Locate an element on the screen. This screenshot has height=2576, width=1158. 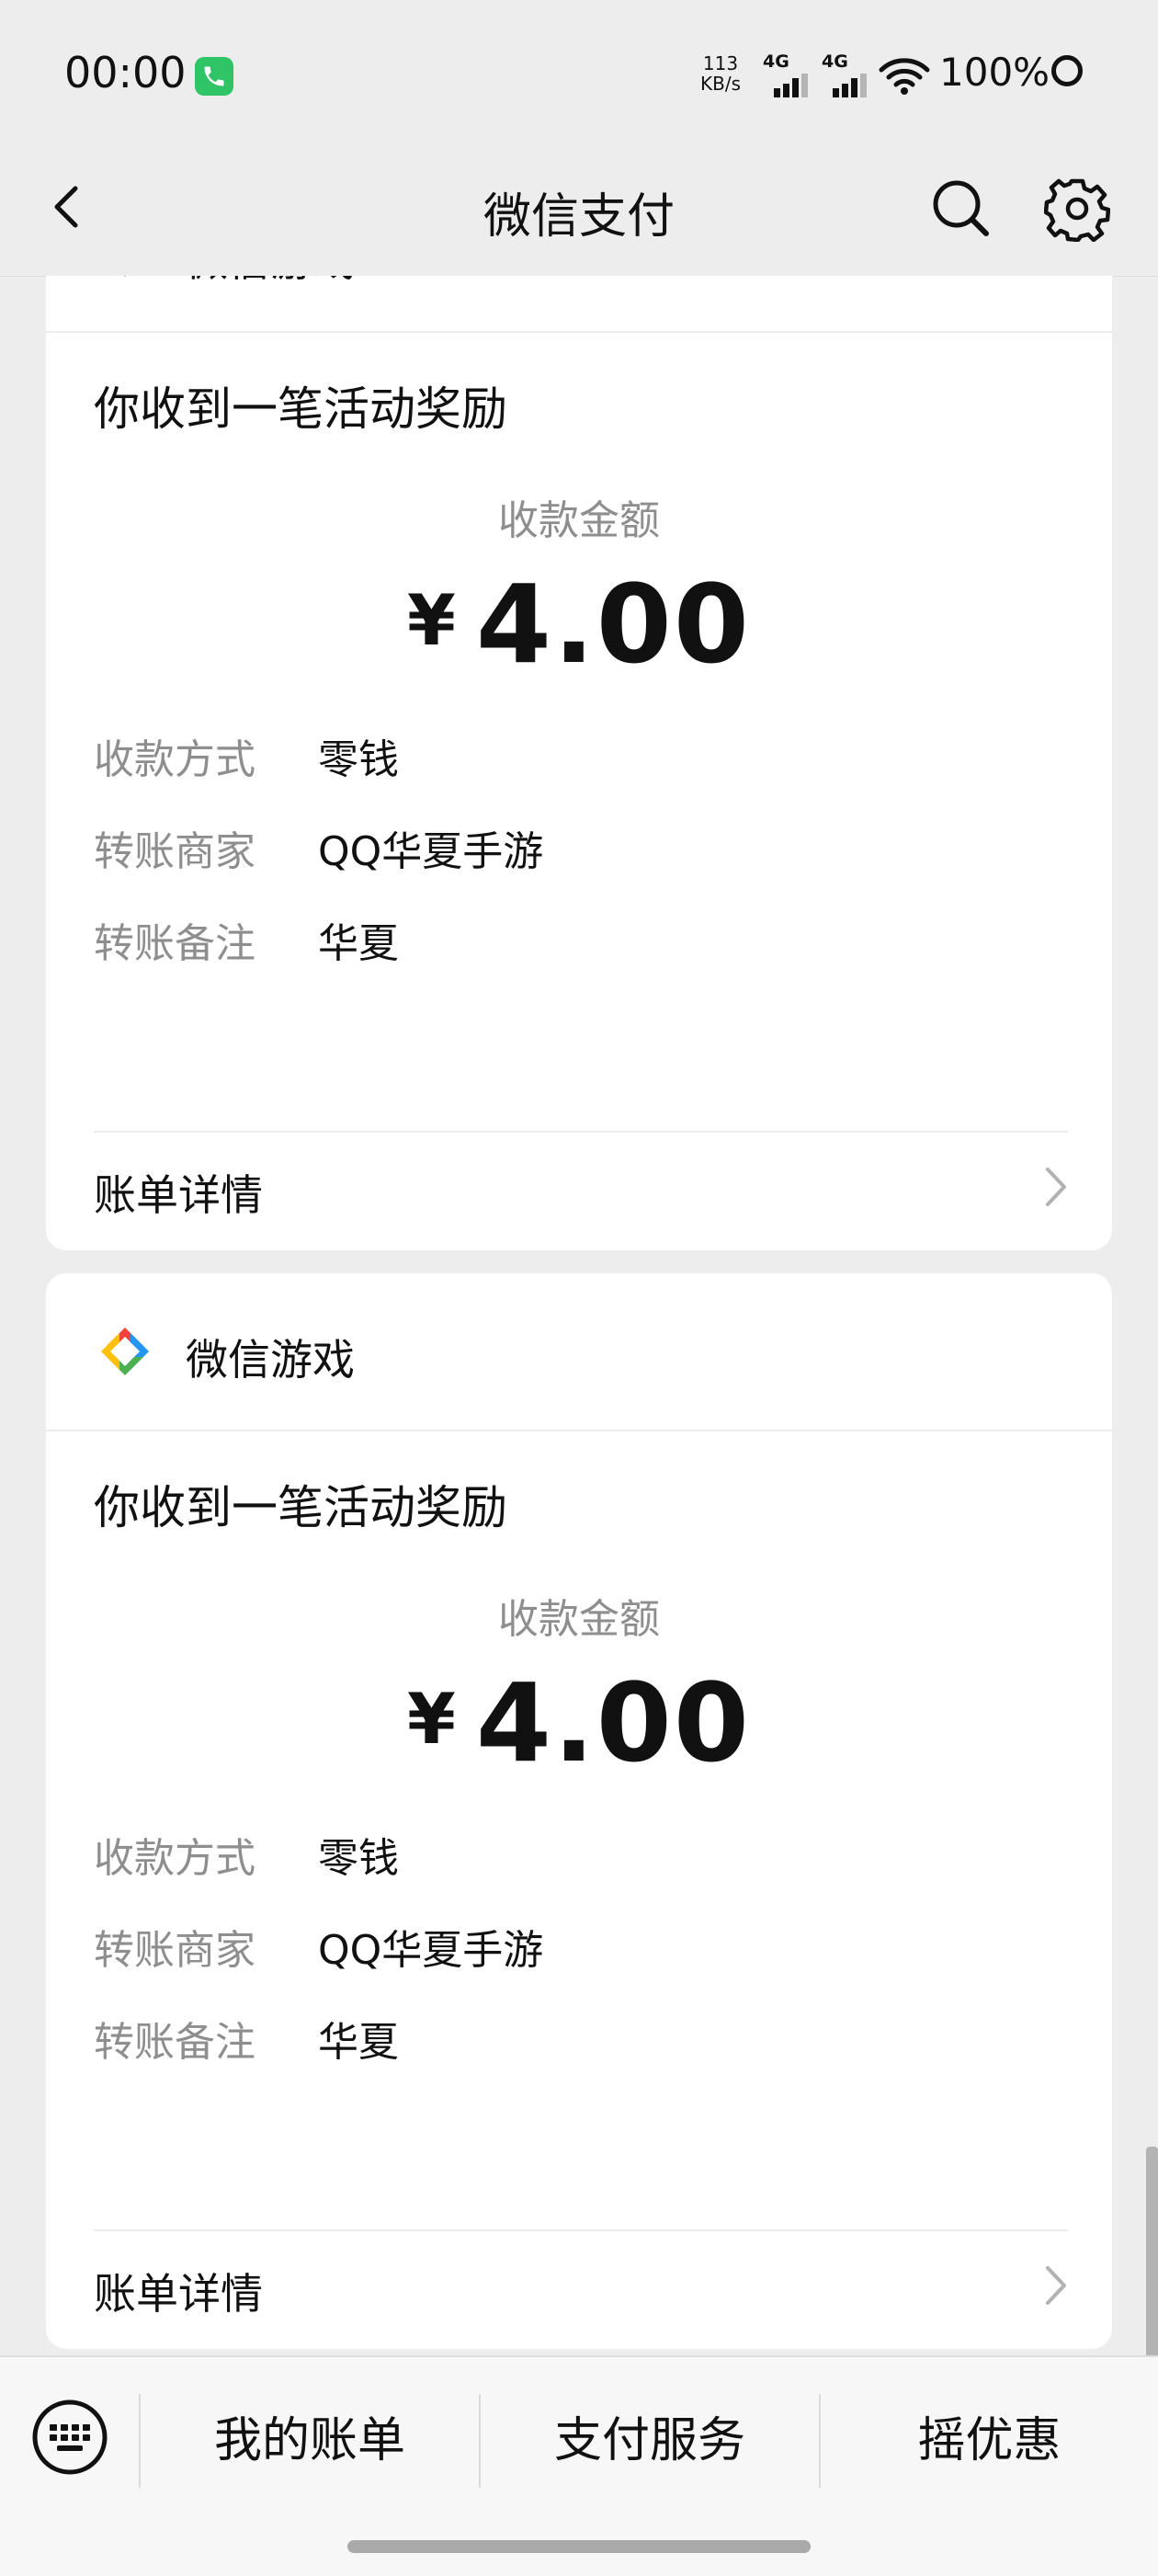
search-icon is located at coordinates (961, 208).